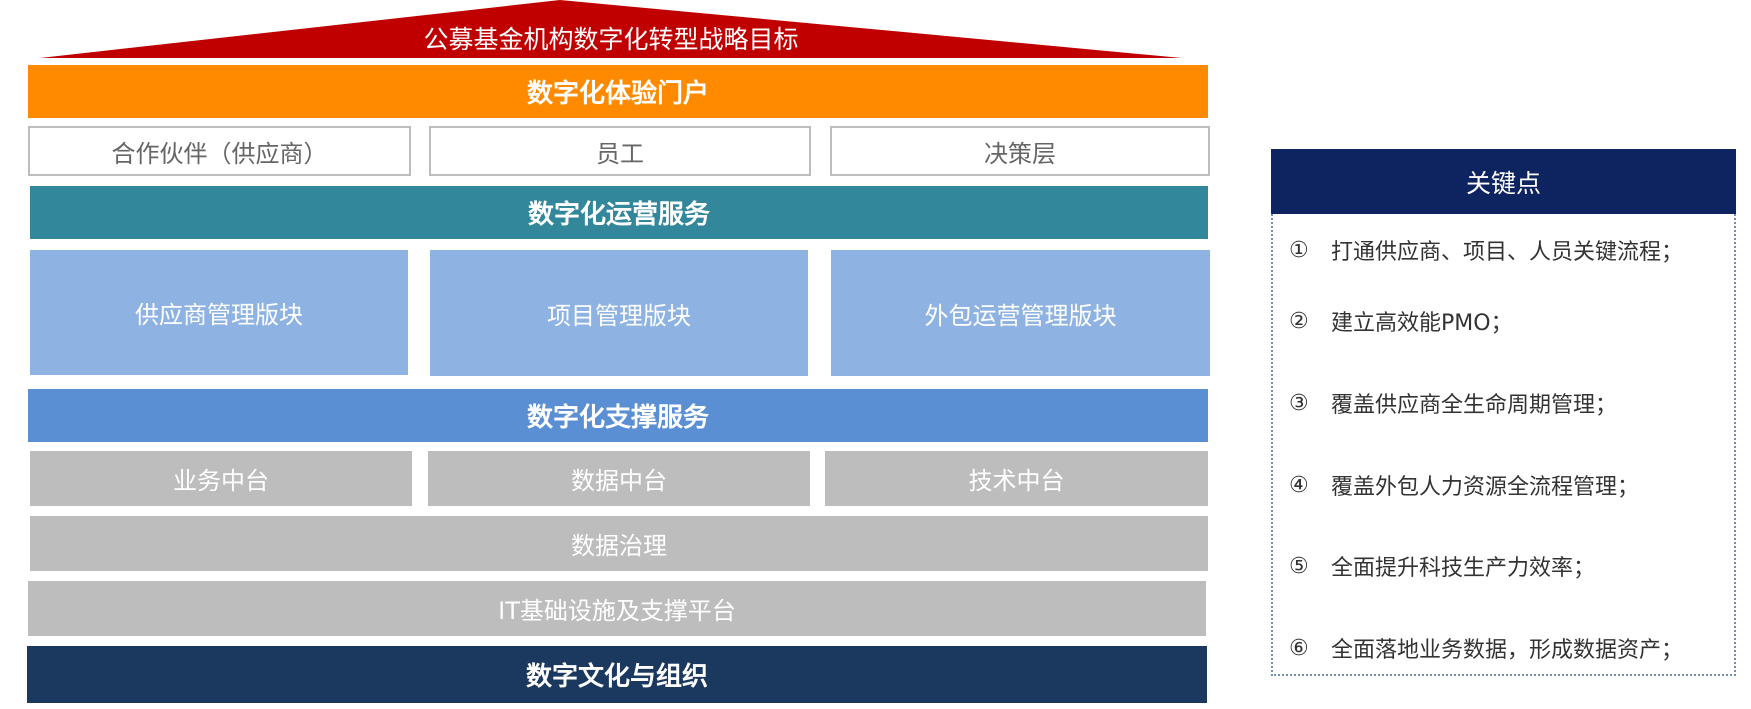 Image resolution: width=1751 pixels, height=709 pixels. I want to click on key-point-number: ②, so click(1299, 321).